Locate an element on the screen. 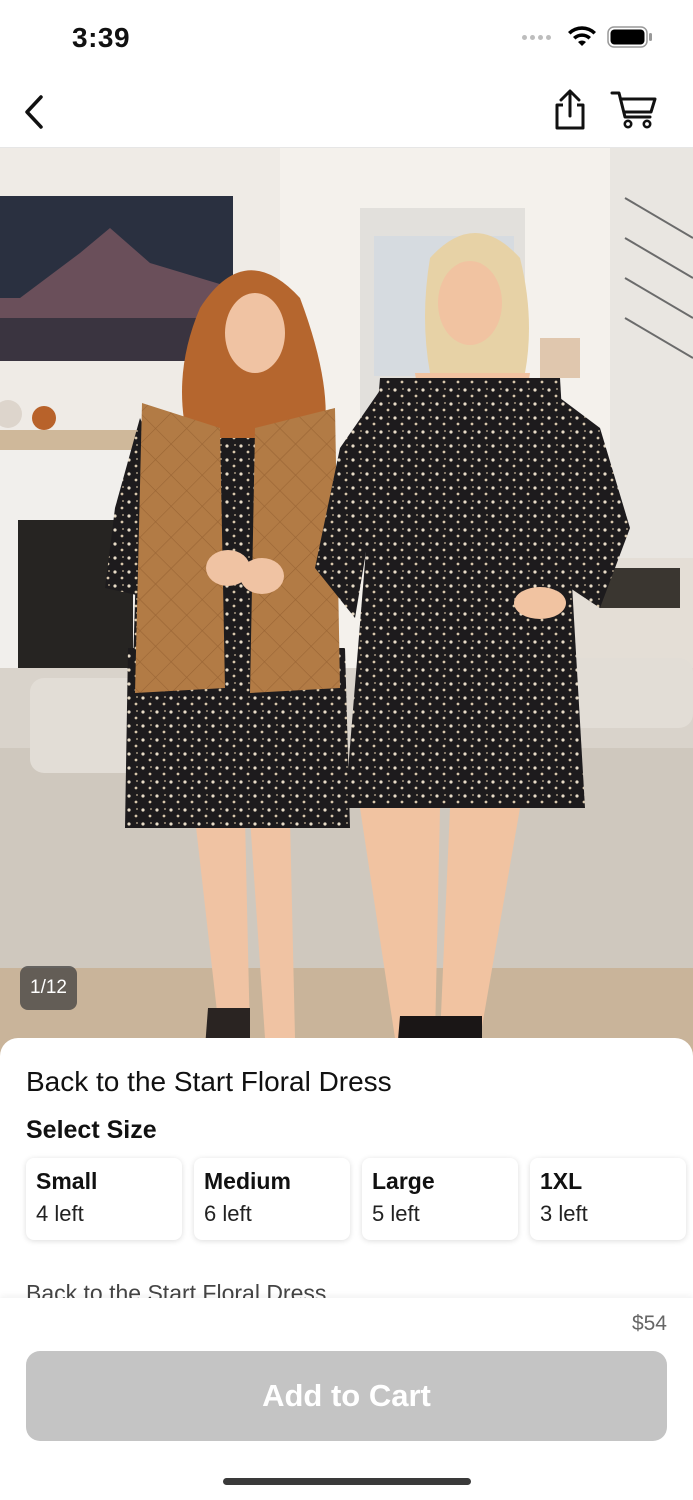 The image size is (693, 1500). size-stock: 6 left is located at coordinates (228, 1213).